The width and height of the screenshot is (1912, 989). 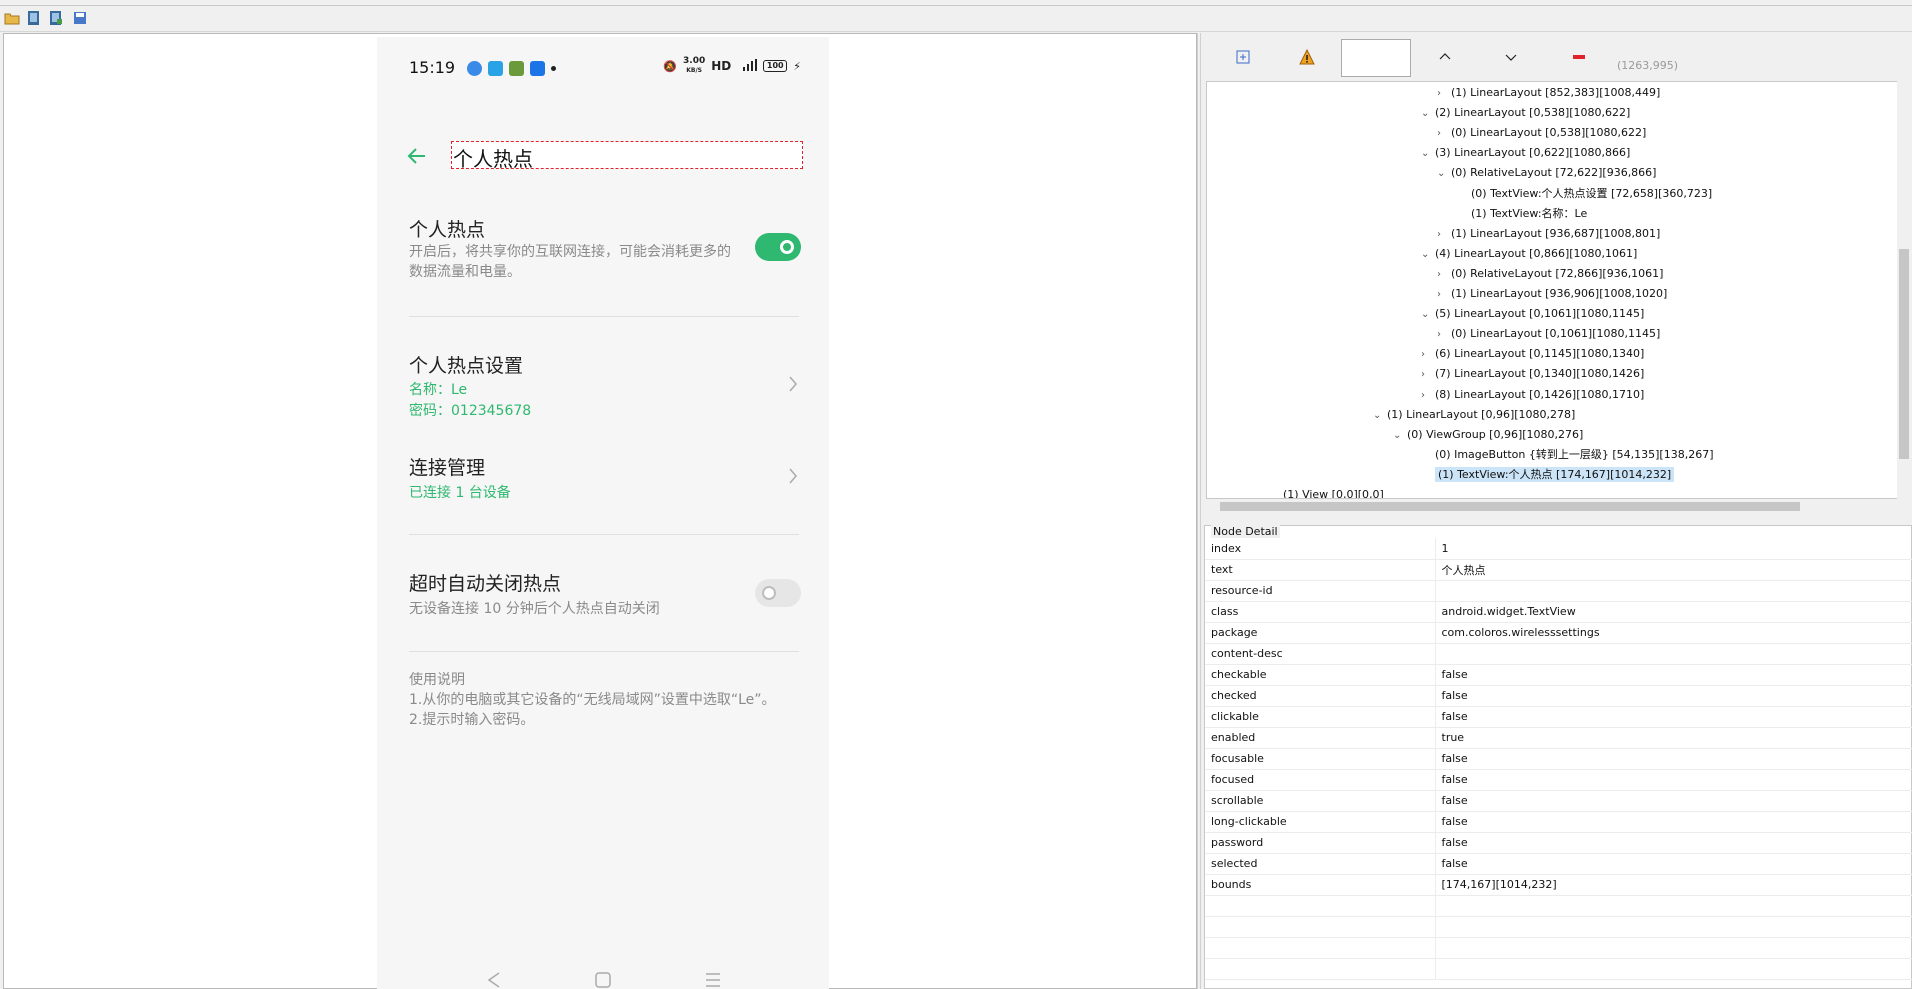 I want to click on instructions-line-1: 1.从你的电脑或其它设备的“无线局域网”设置中选取“Le”。, so click(x=592, y=700).